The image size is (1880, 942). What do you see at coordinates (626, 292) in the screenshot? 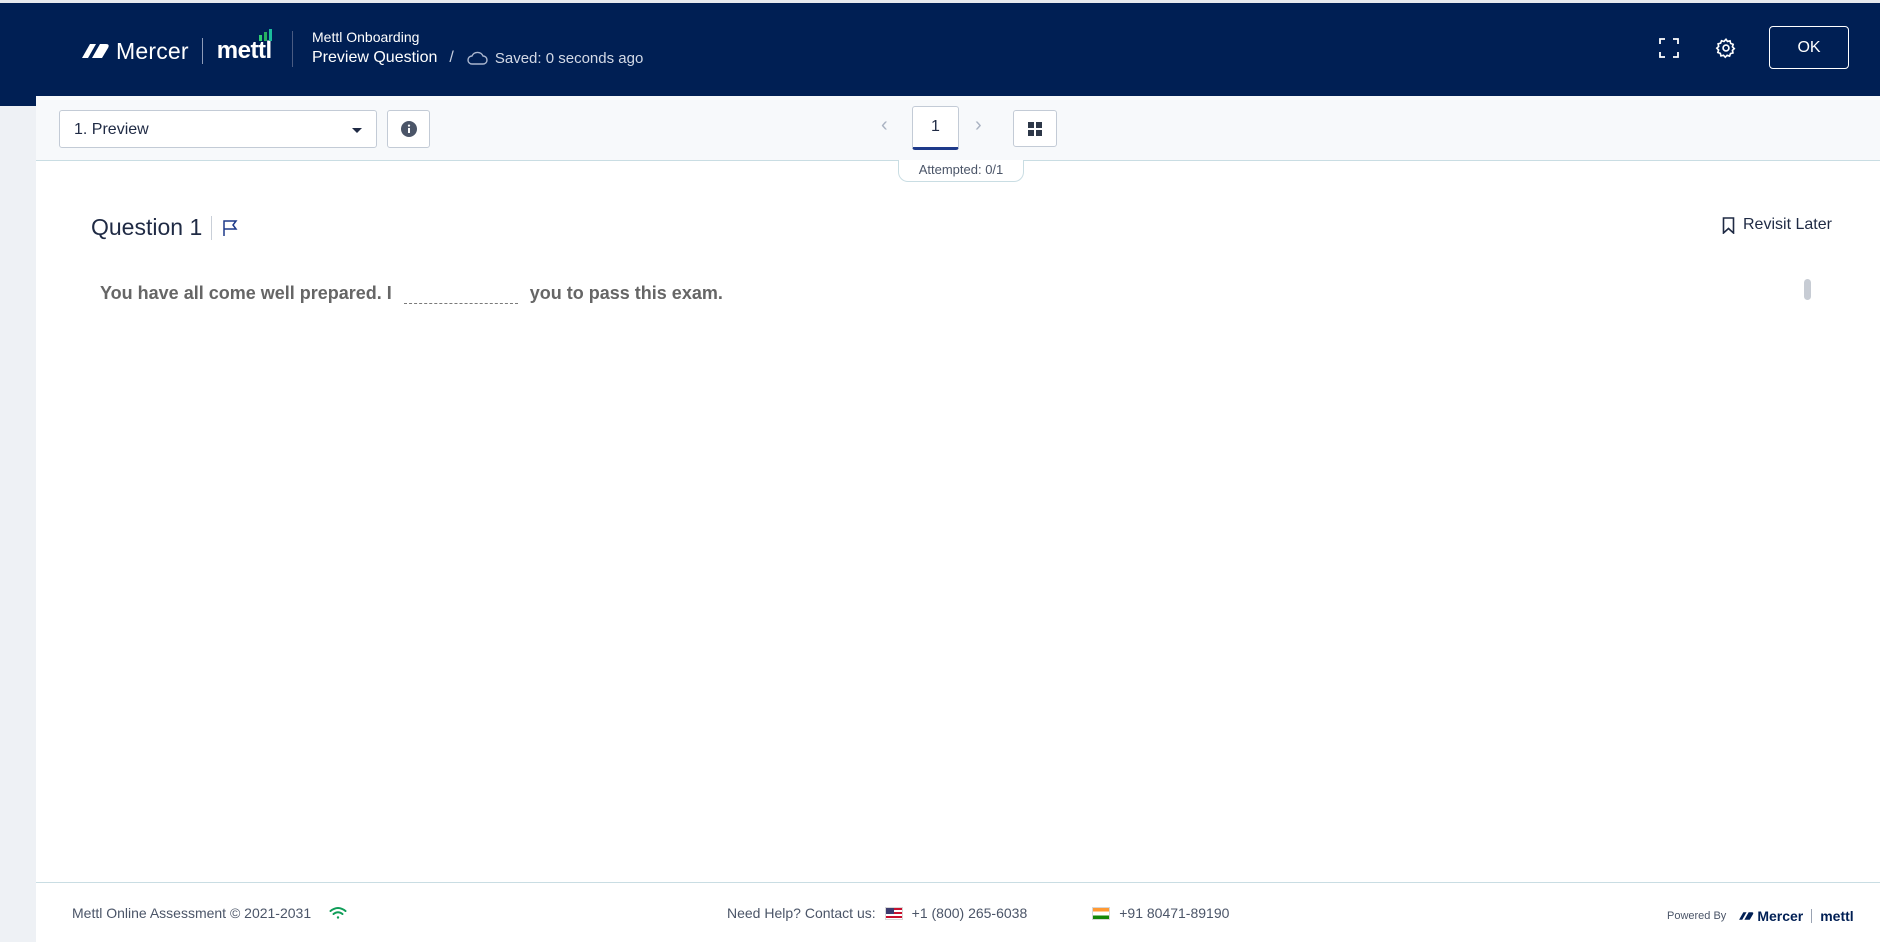
I see `question-text-after: you to pass this exam.` at bounding box center [626, 292].